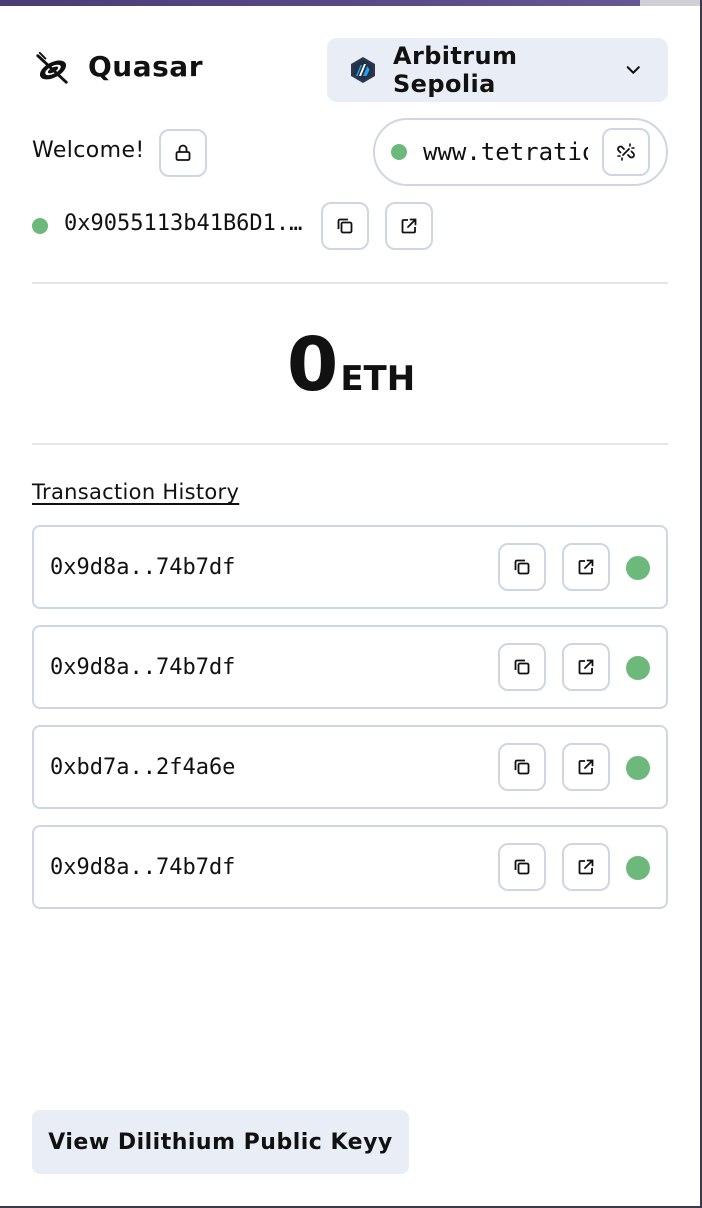 Image resolution: width=702 pixels, height=1208 pixels. Describe the element at coordinates (52, 67) in the screenshot. I see `quasar-logo-icon` at that location.